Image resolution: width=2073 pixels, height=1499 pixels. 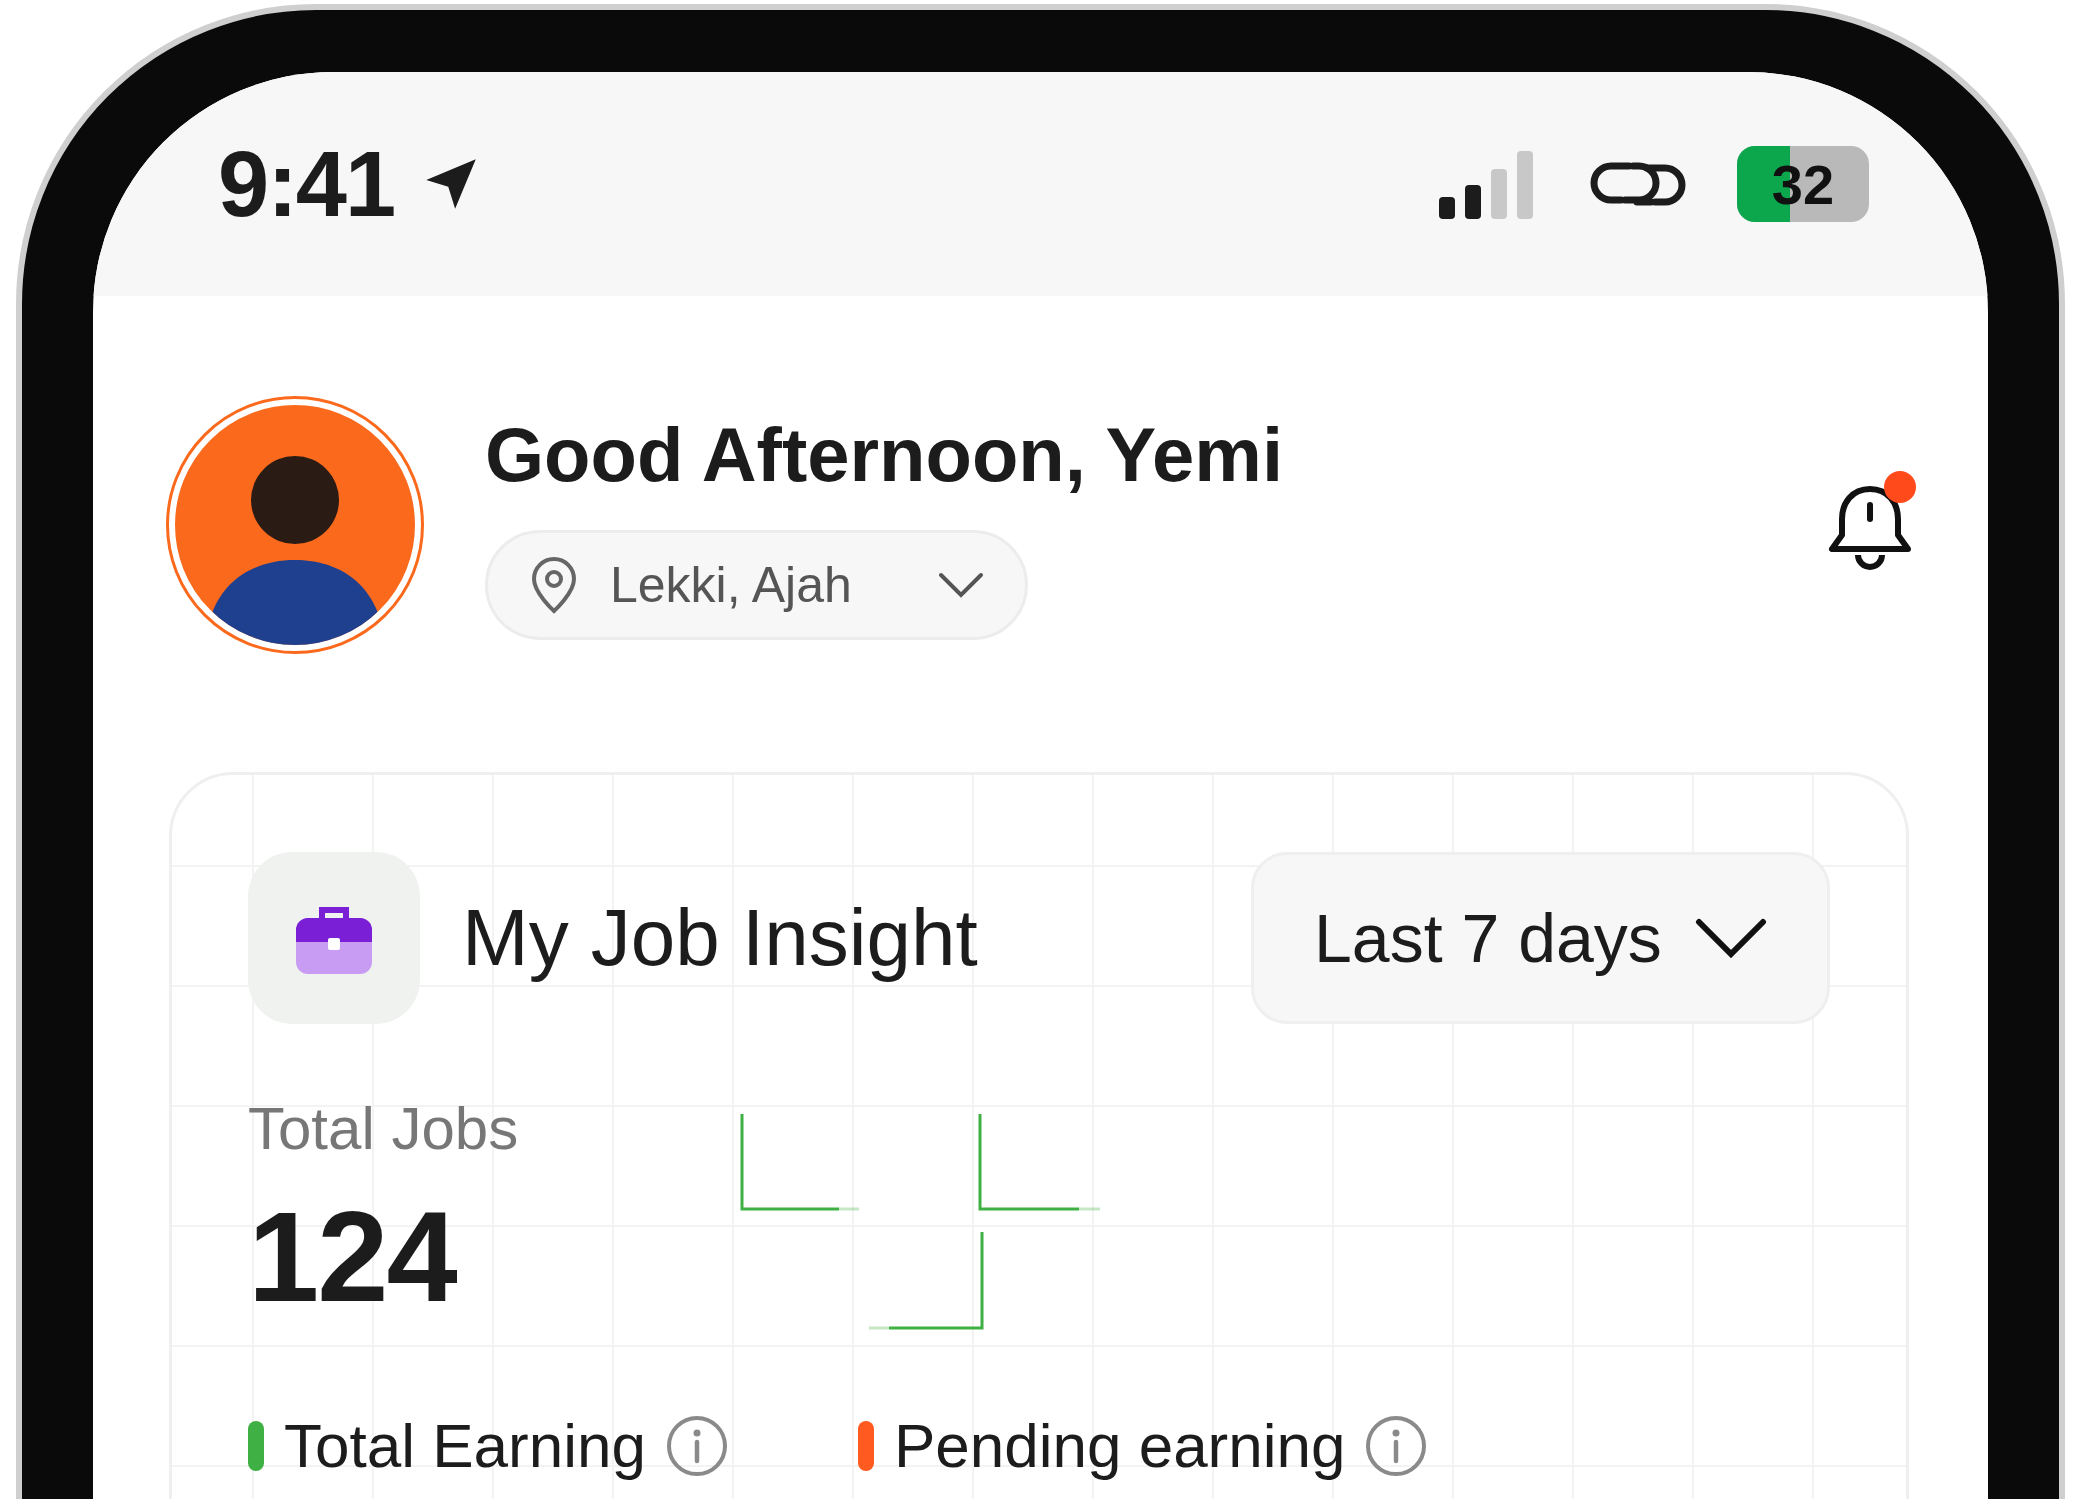 I want to click on location-dropdown: Lekki, Ajah, so click(x=756, y=584).